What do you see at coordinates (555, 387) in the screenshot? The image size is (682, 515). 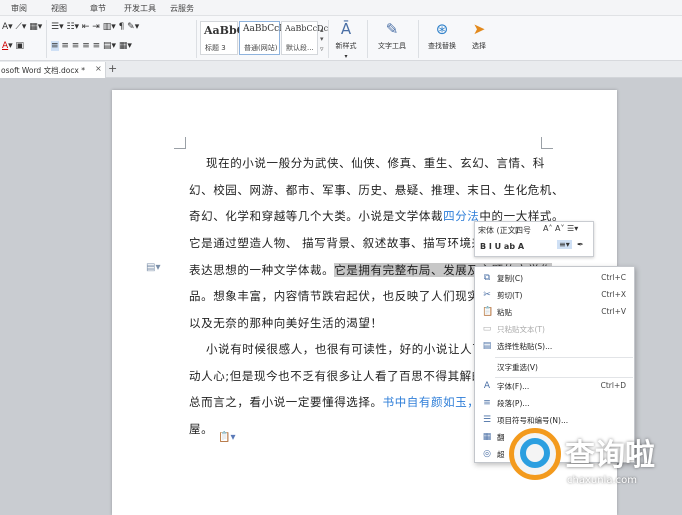 I see `menu-item-font: A 字体(F)... Ctrl+D` at bounding box center [555, 387].